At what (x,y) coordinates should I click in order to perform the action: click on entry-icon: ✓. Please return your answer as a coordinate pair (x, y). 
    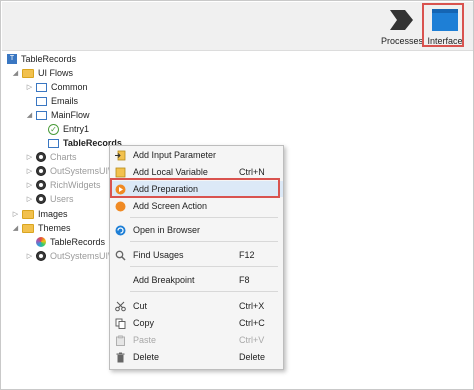
    Looking at the image, I should click on (53, 129).